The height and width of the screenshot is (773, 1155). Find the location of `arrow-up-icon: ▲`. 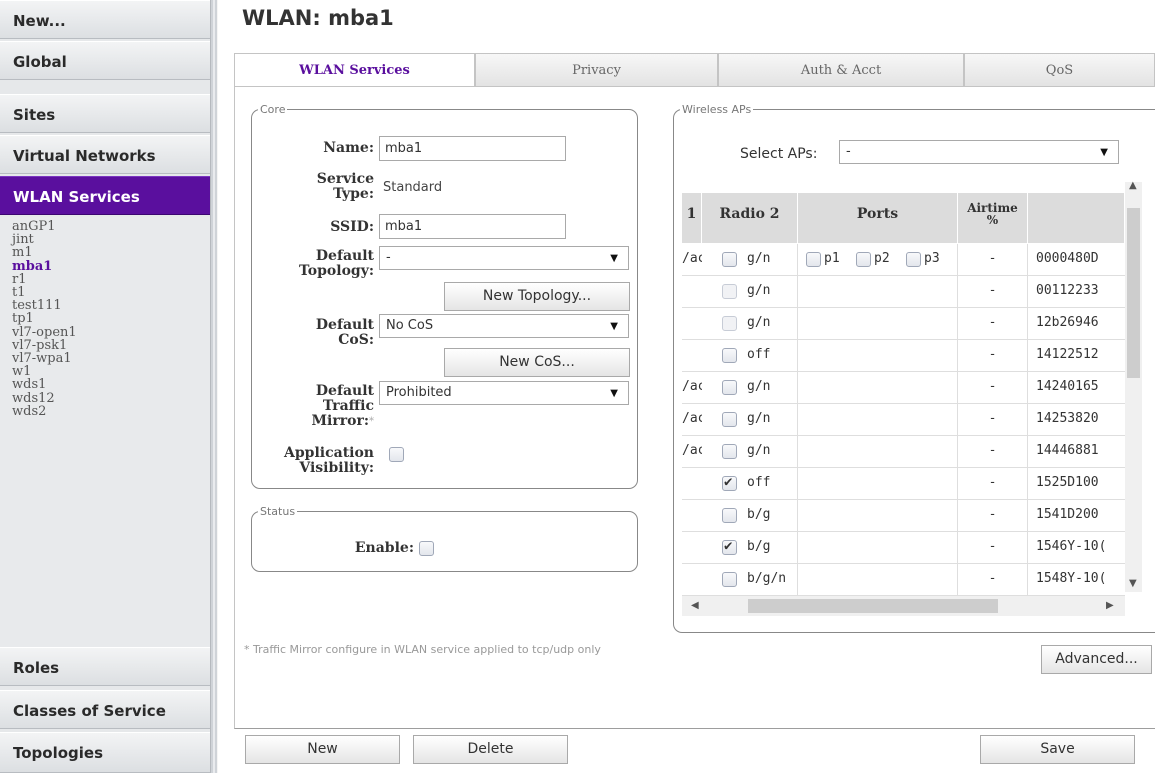

arrow-up-icon: ▲ is located at coordinates (1133, 185).